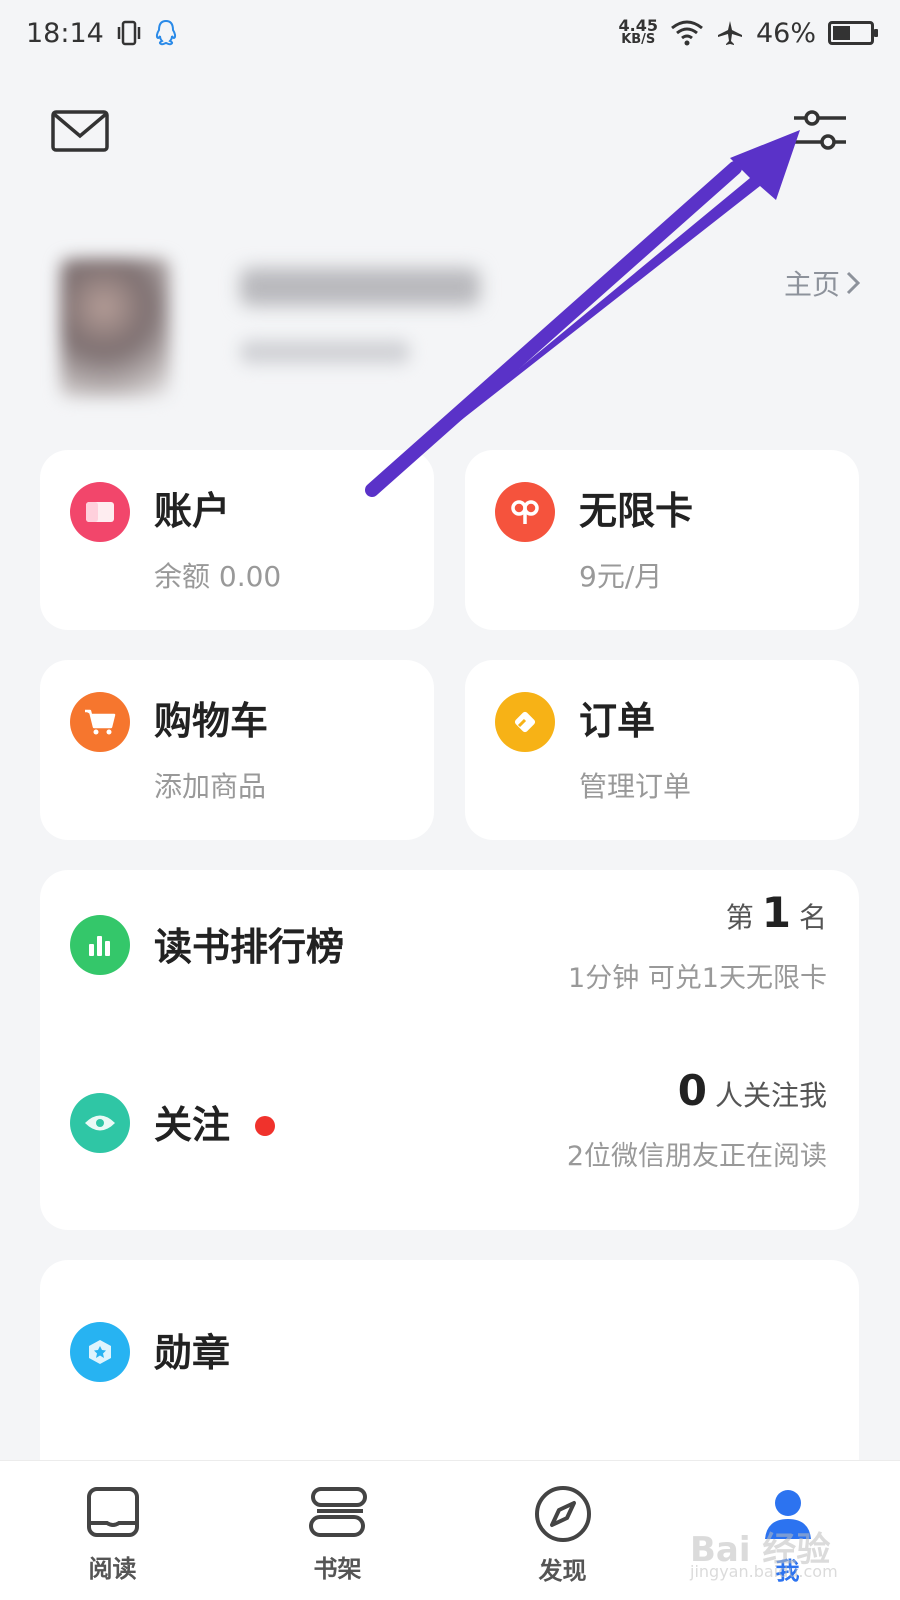  Describe the element at coordinates (450, 132) in the screenshot. I see `top-bar` at that location.